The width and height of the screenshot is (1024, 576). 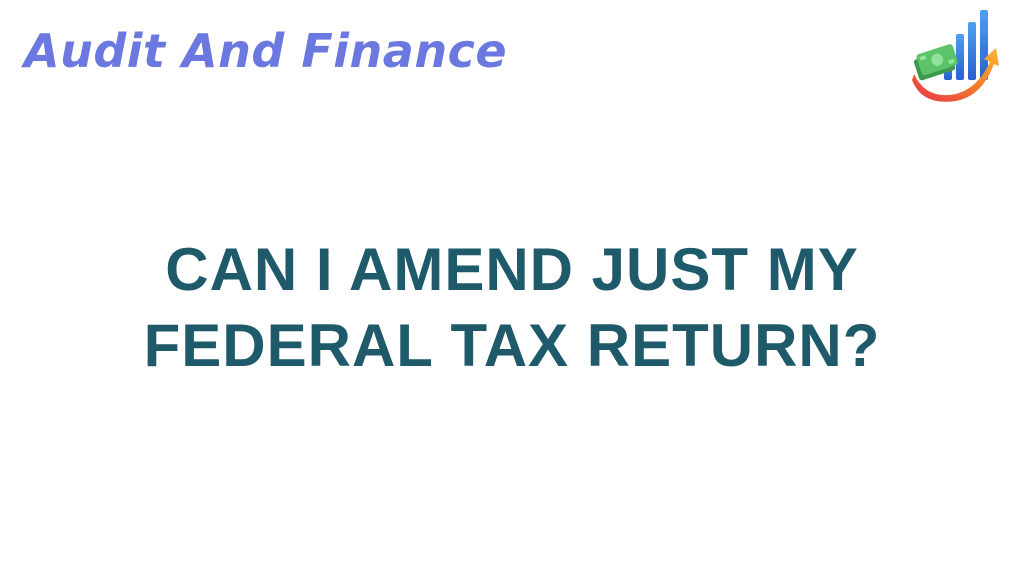 I want to click on article-title-line: FEDERAL TAX RETURN?, so click(x=512, y=346).